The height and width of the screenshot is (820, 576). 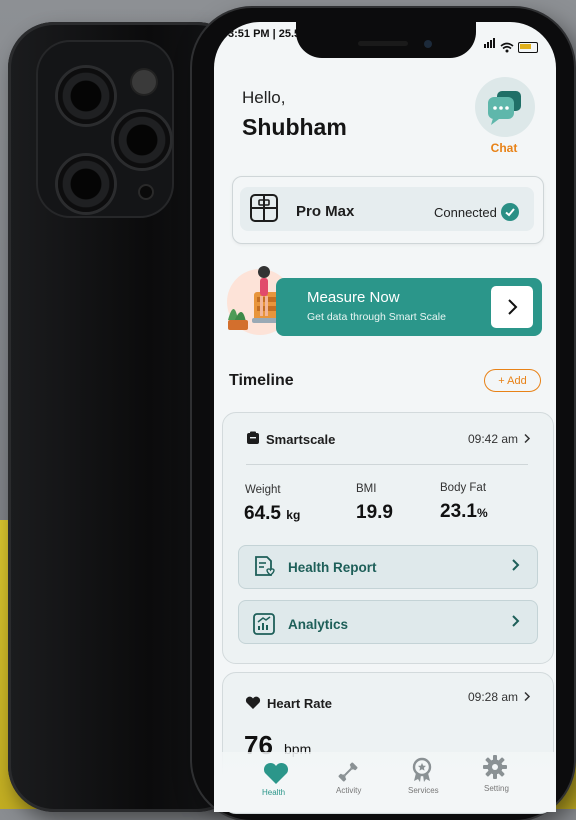 I want to click on timeline-title: Timeline, so click(x=261, y=380).